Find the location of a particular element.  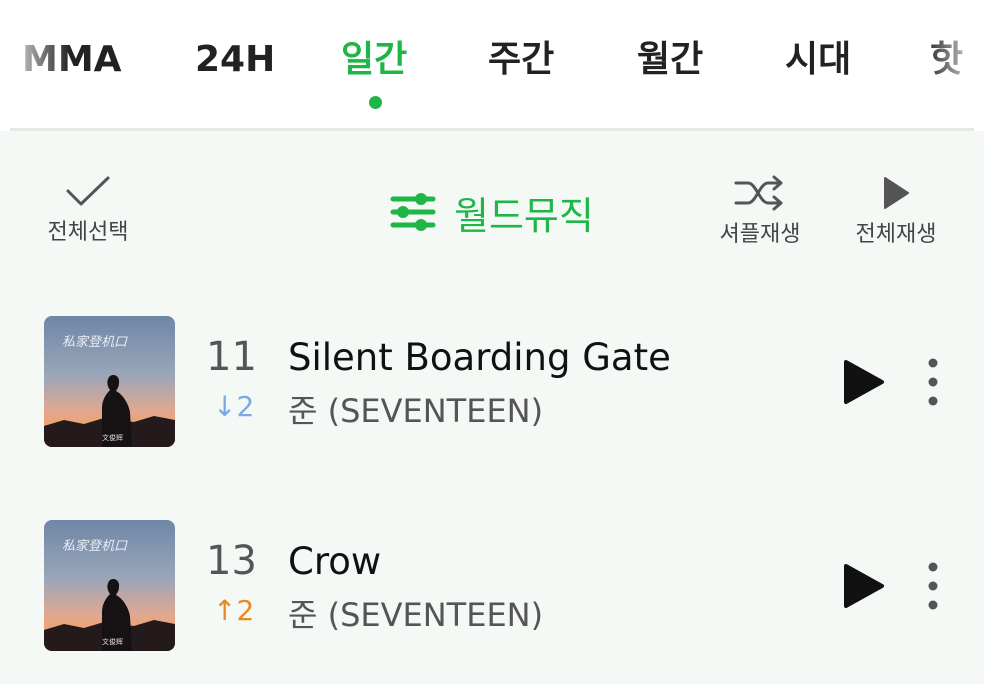

rank-change: ↑2 is located at coordinates (233, 611).